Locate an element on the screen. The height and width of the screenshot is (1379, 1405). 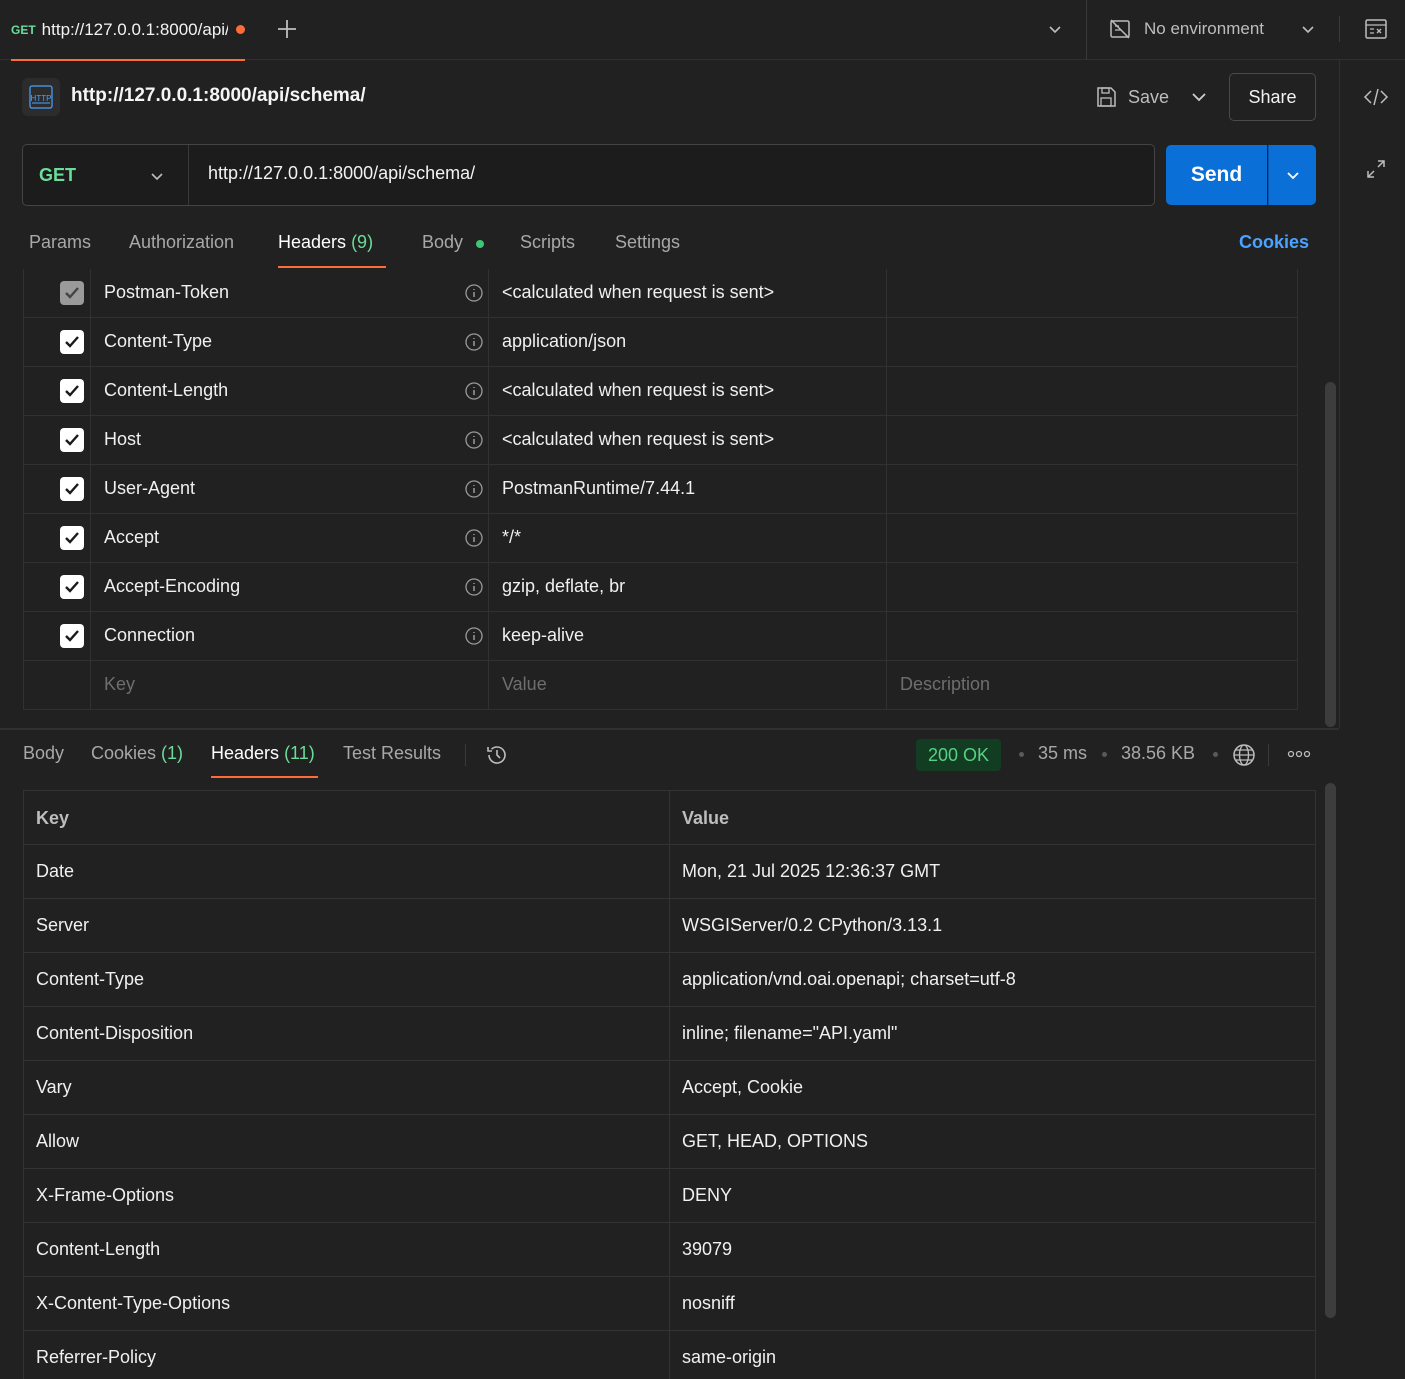
response-header-key: Content-Disposition is located at coordinates (115, 1033).